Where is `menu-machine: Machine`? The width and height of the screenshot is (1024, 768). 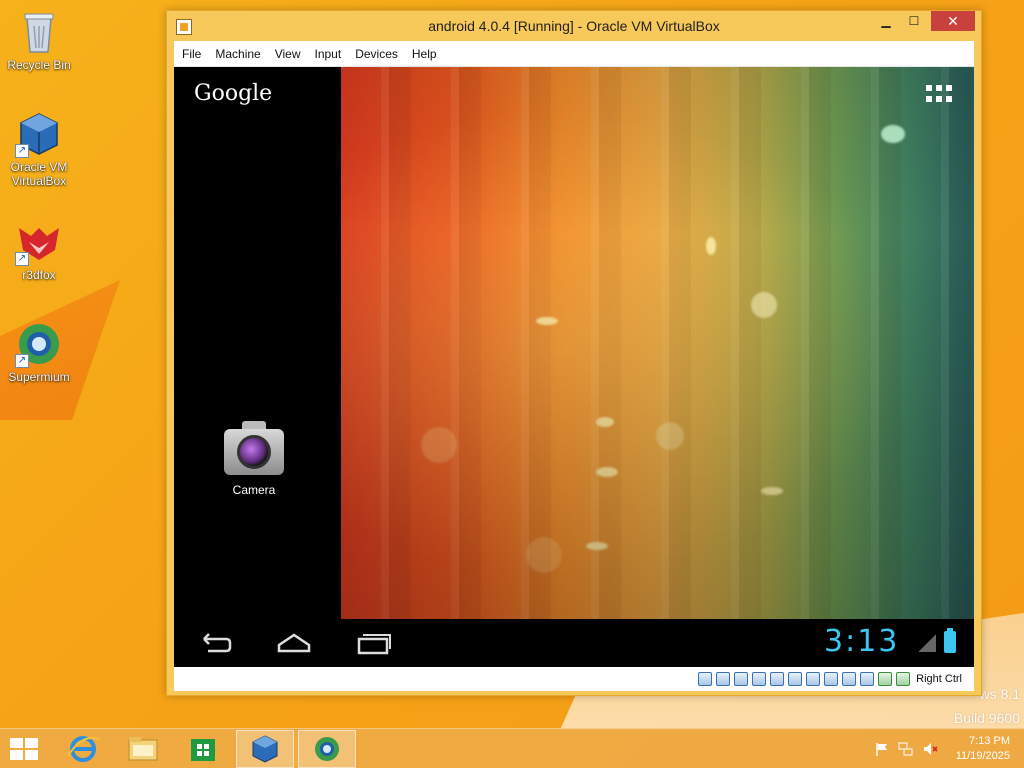 menu-machine: Machine is located at coordinates (237, 54).